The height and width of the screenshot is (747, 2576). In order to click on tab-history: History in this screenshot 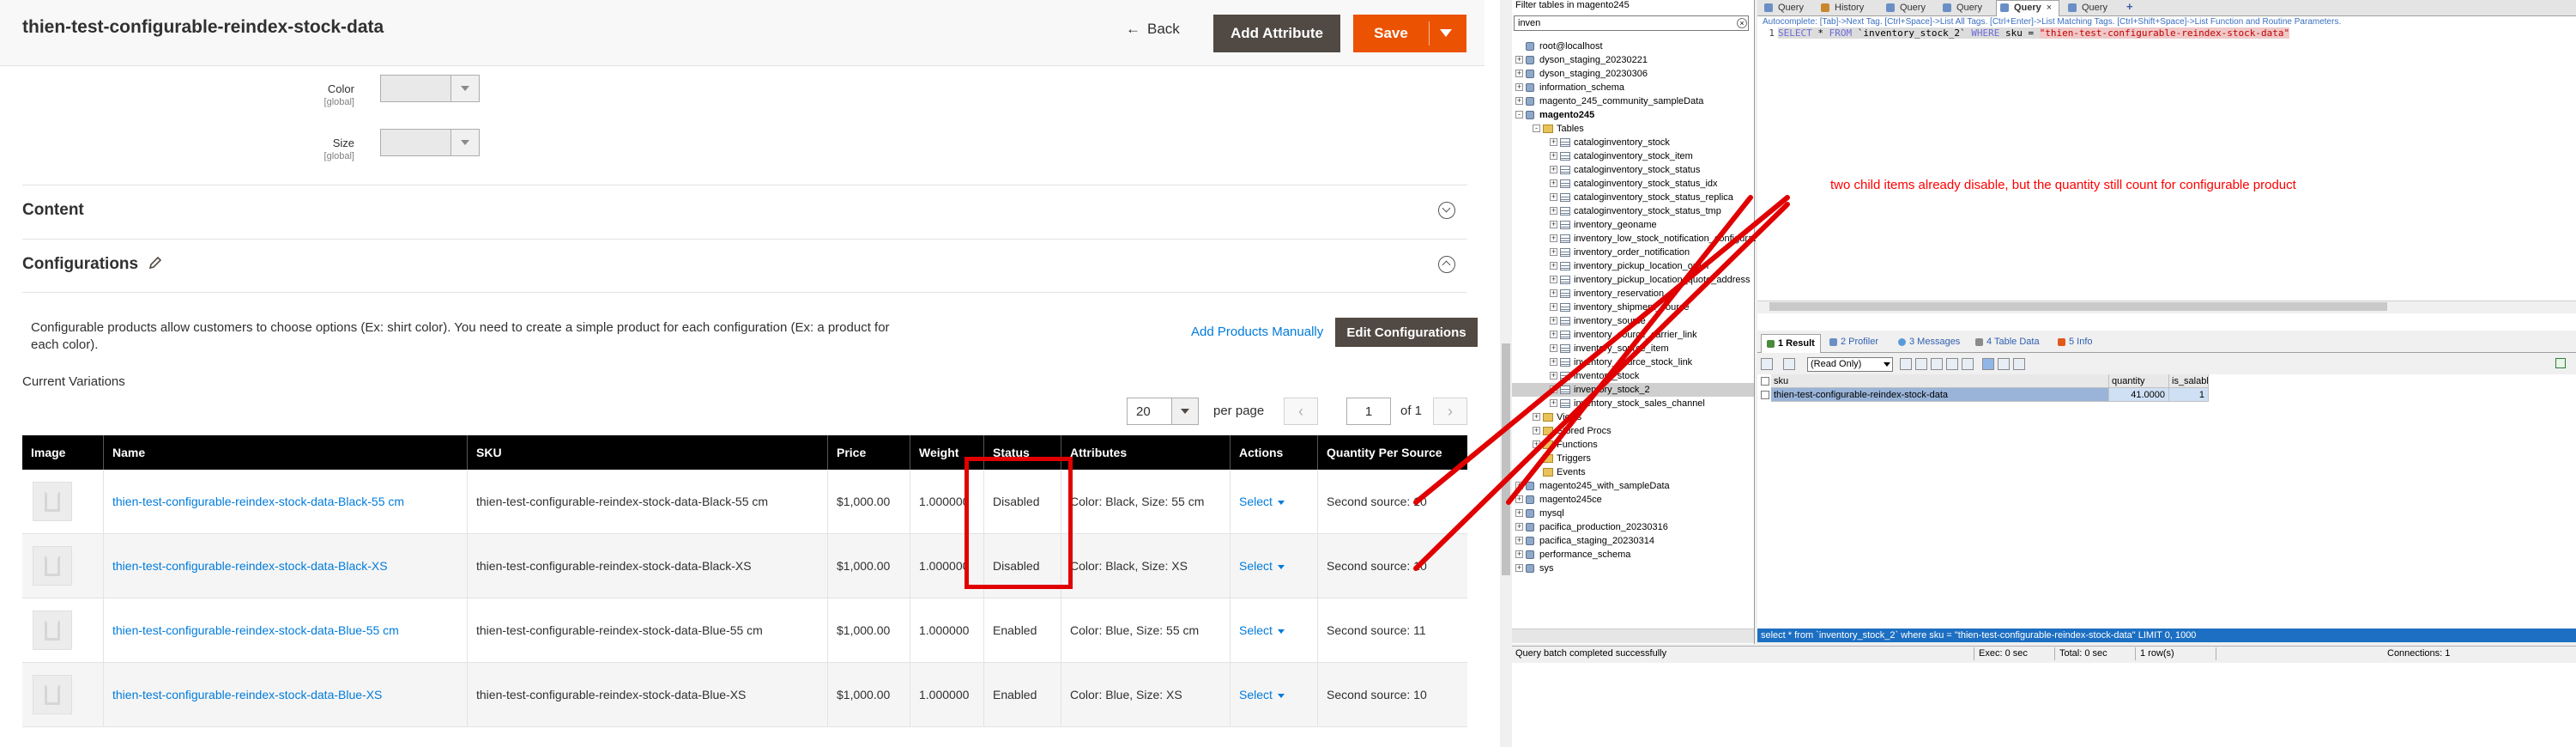, I will do `click(1844, 8)`.